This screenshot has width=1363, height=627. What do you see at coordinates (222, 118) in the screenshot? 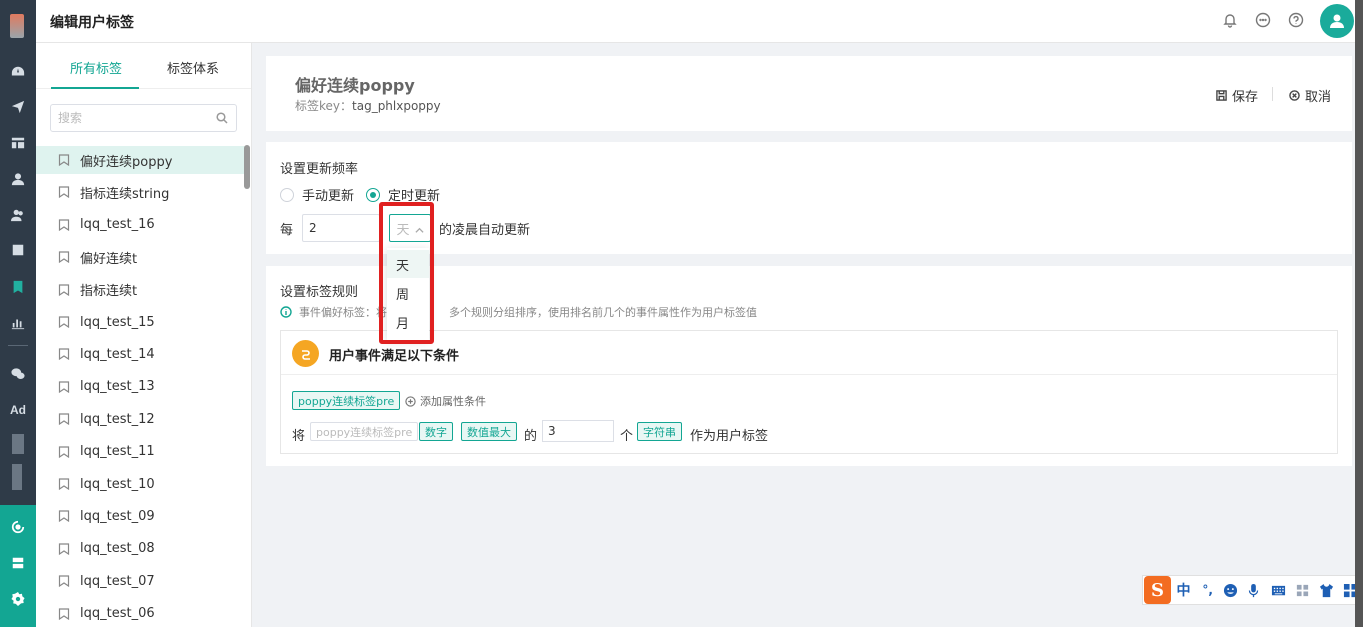
I see `search-icon` at bounding box center [222, 118].